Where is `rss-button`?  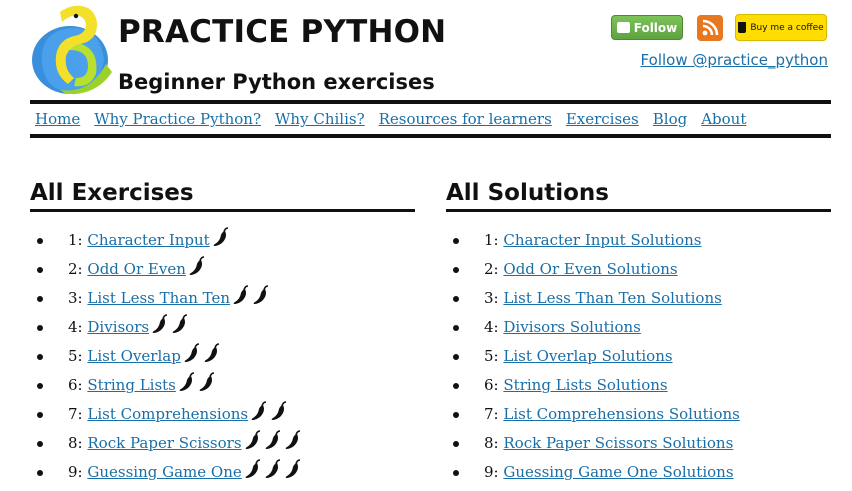
rss-button is located at coordinates (710, 28).